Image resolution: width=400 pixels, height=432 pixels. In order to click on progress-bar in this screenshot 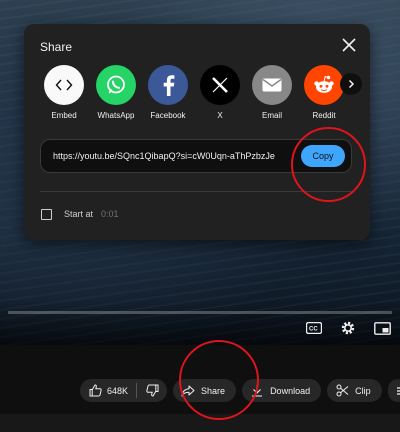, I will do `click(200, 312)`.